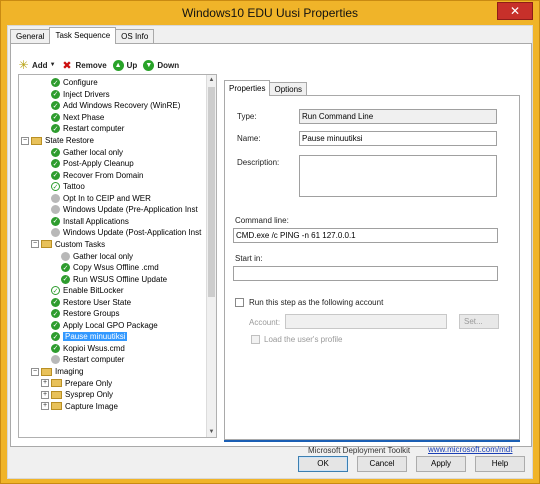 This screenshot has width=540, height=484. I want to click on tree-step: Gather local only, so click(92, 256).